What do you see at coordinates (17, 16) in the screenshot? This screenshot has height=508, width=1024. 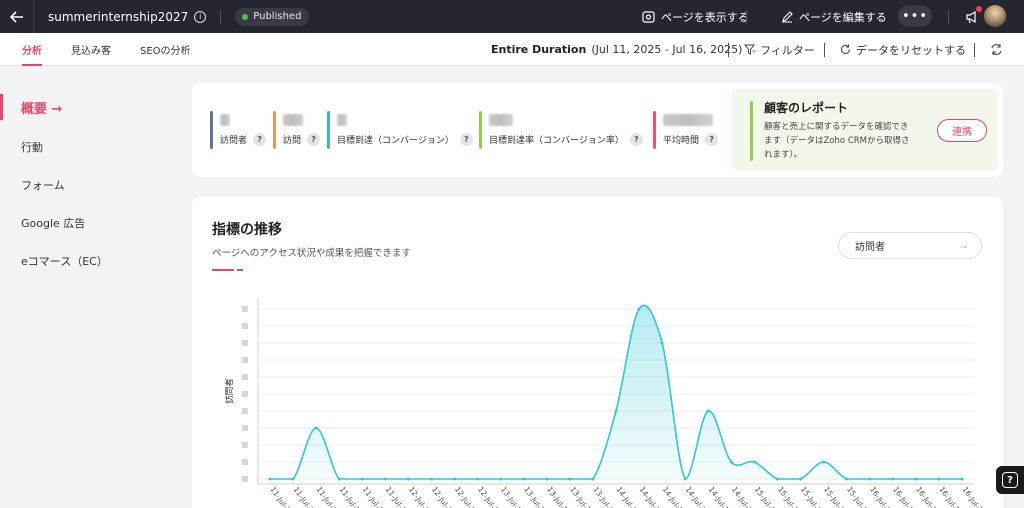 I see `back-button` at bounding box center [17, 16].